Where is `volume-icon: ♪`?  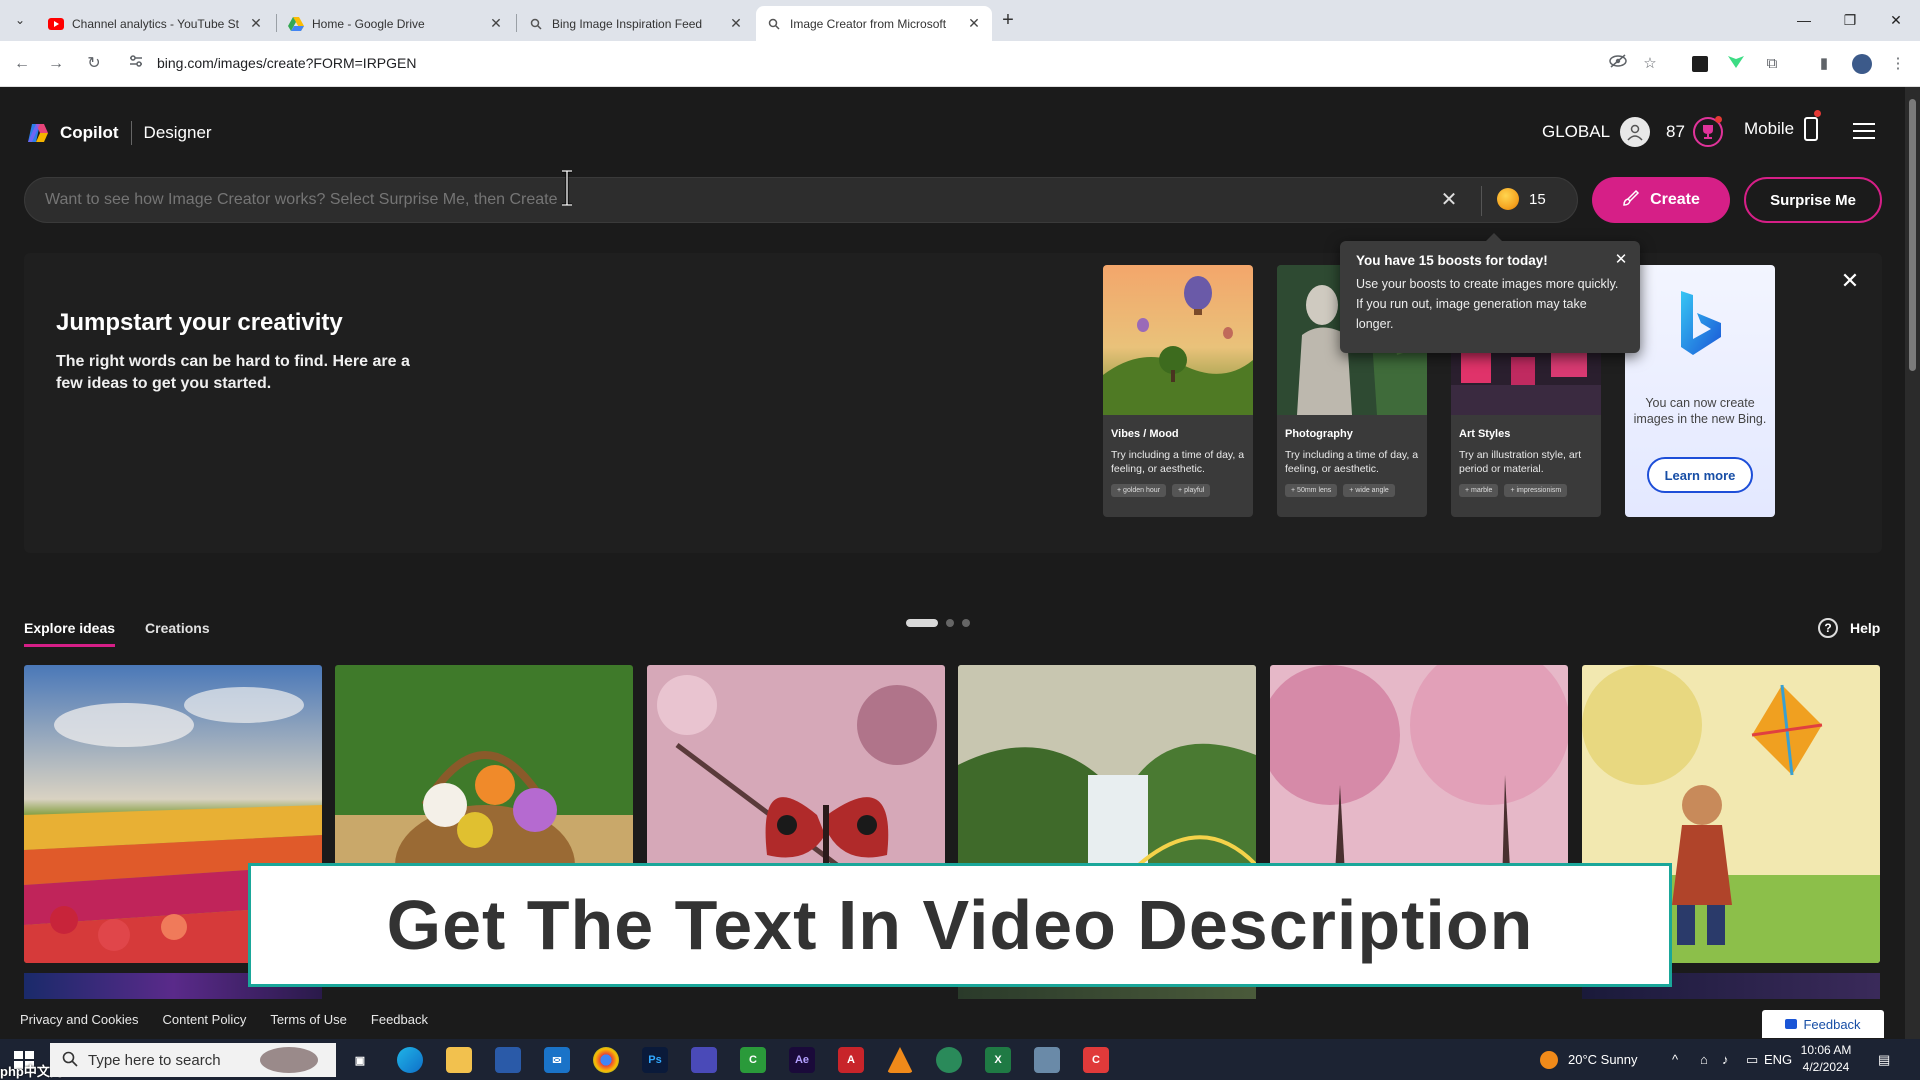 volume-icon: ♪ is located at coordinates (1725, 1059).